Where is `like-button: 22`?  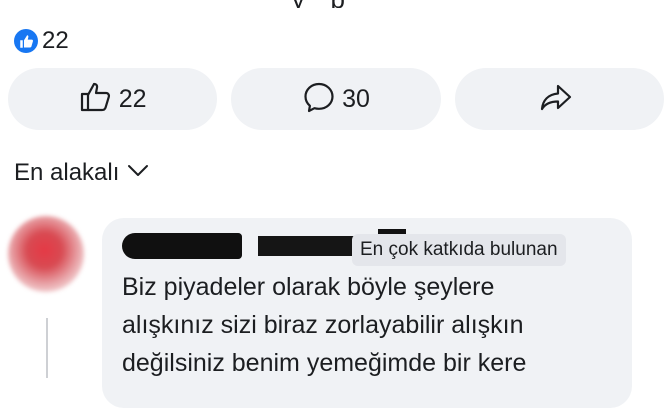 like-button: 22 is located at coordinates (113, 99).